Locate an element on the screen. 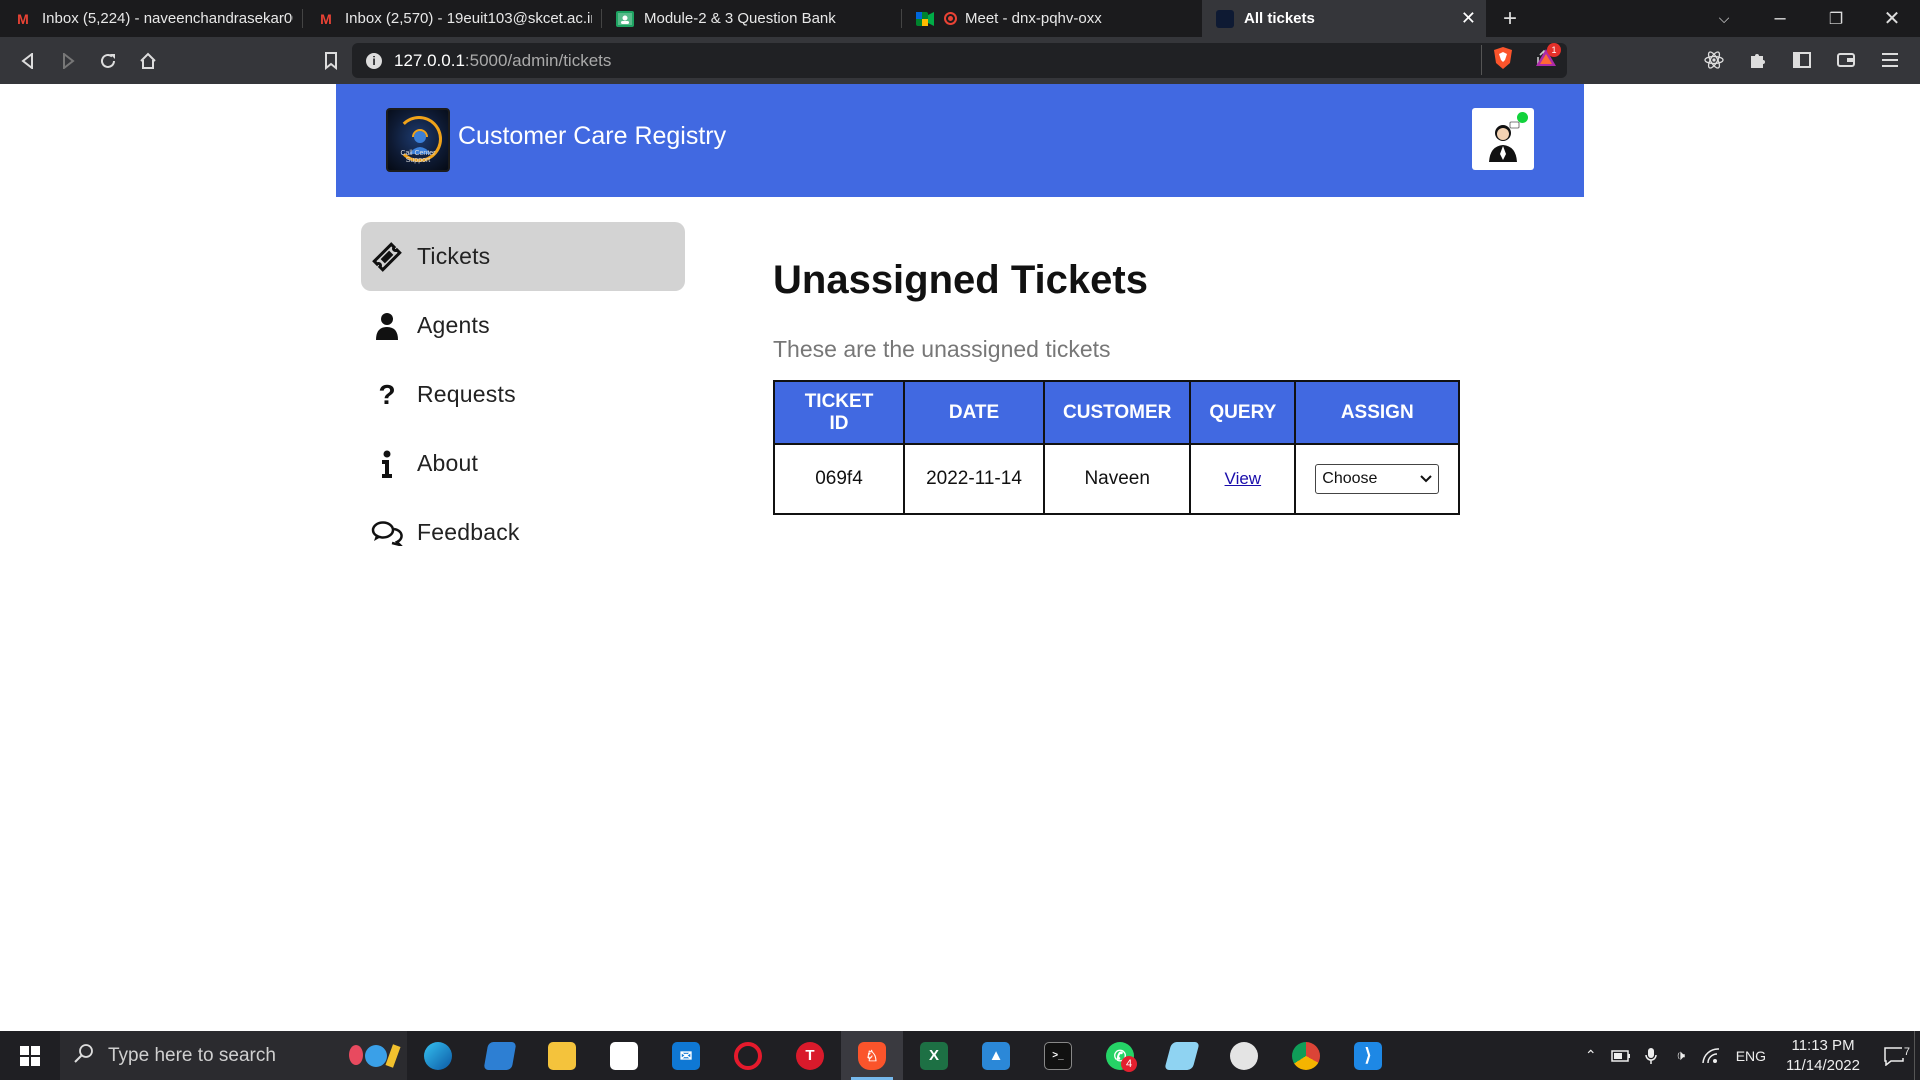  restore-window-button: ❐ is located at coordinates (1836, 18).